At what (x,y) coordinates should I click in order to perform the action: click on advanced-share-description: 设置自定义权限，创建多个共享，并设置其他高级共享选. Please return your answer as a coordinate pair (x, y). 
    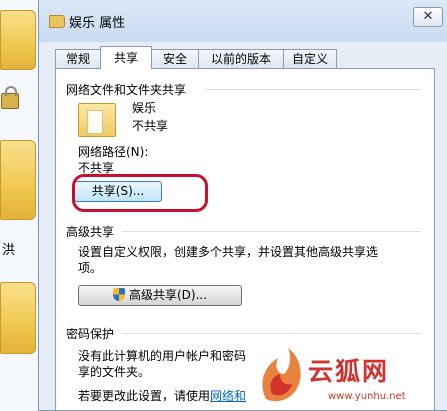
    Looking at the image, I should click on (228, 252).